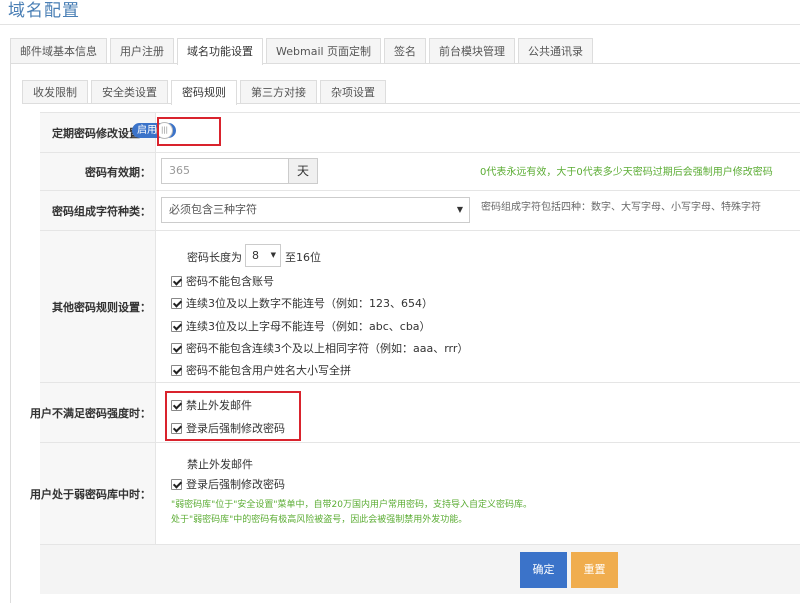  What do you see at coordinates (58, 51) in the screenshot?
I see `tab-domain-basic-info: 邮件域基本信息` at bounding box center [58, 51].